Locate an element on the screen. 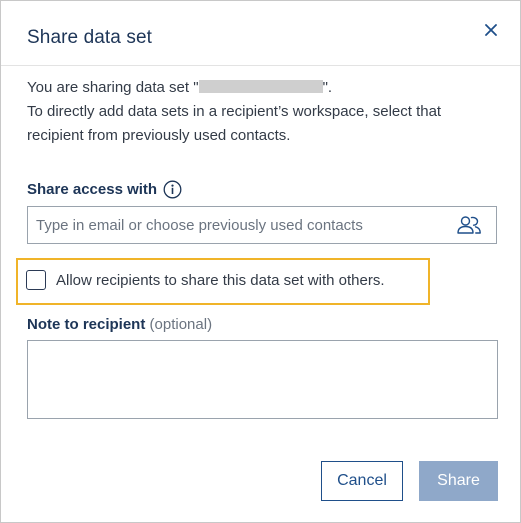 Image resolution: width=521 pixels, height=523 pixels. redacted-dataset-name is located at coordinates (260, 86).